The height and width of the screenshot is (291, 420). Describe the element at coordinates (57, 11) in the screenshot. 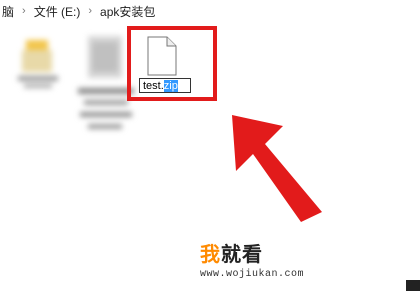

I see `breadcrumb-item-drive: 文件 (E:)` at that location.